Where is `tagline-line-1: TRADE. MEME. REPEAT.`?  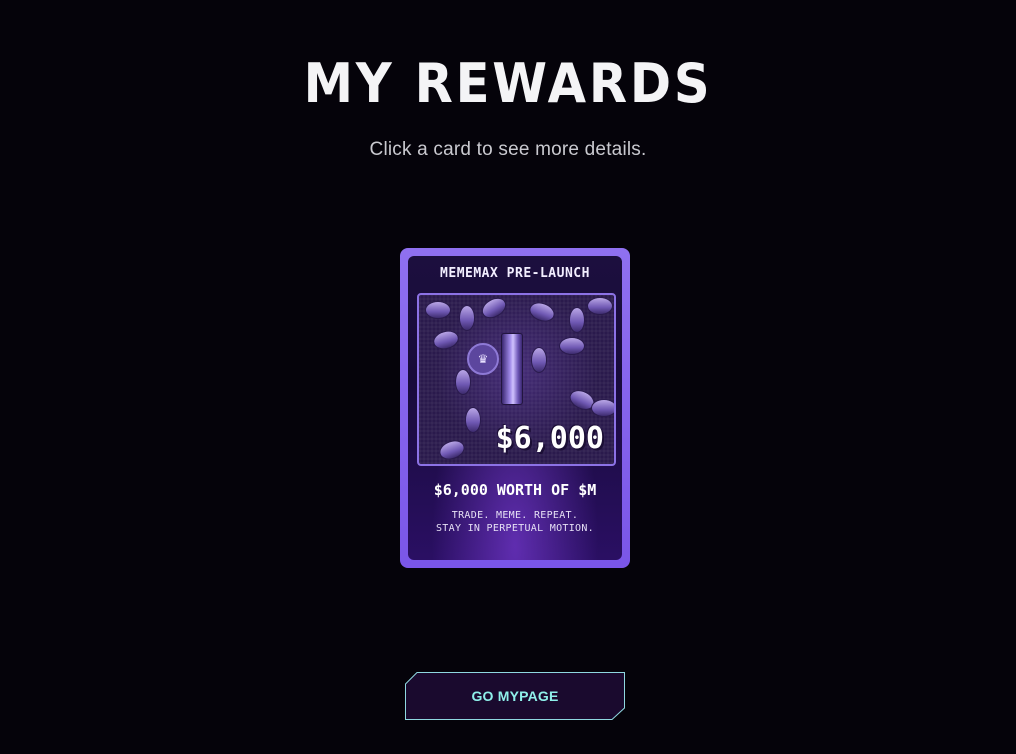
tagline-line-1: TRADE. MEME. REPEAT. is located at coordinates (515, 515).